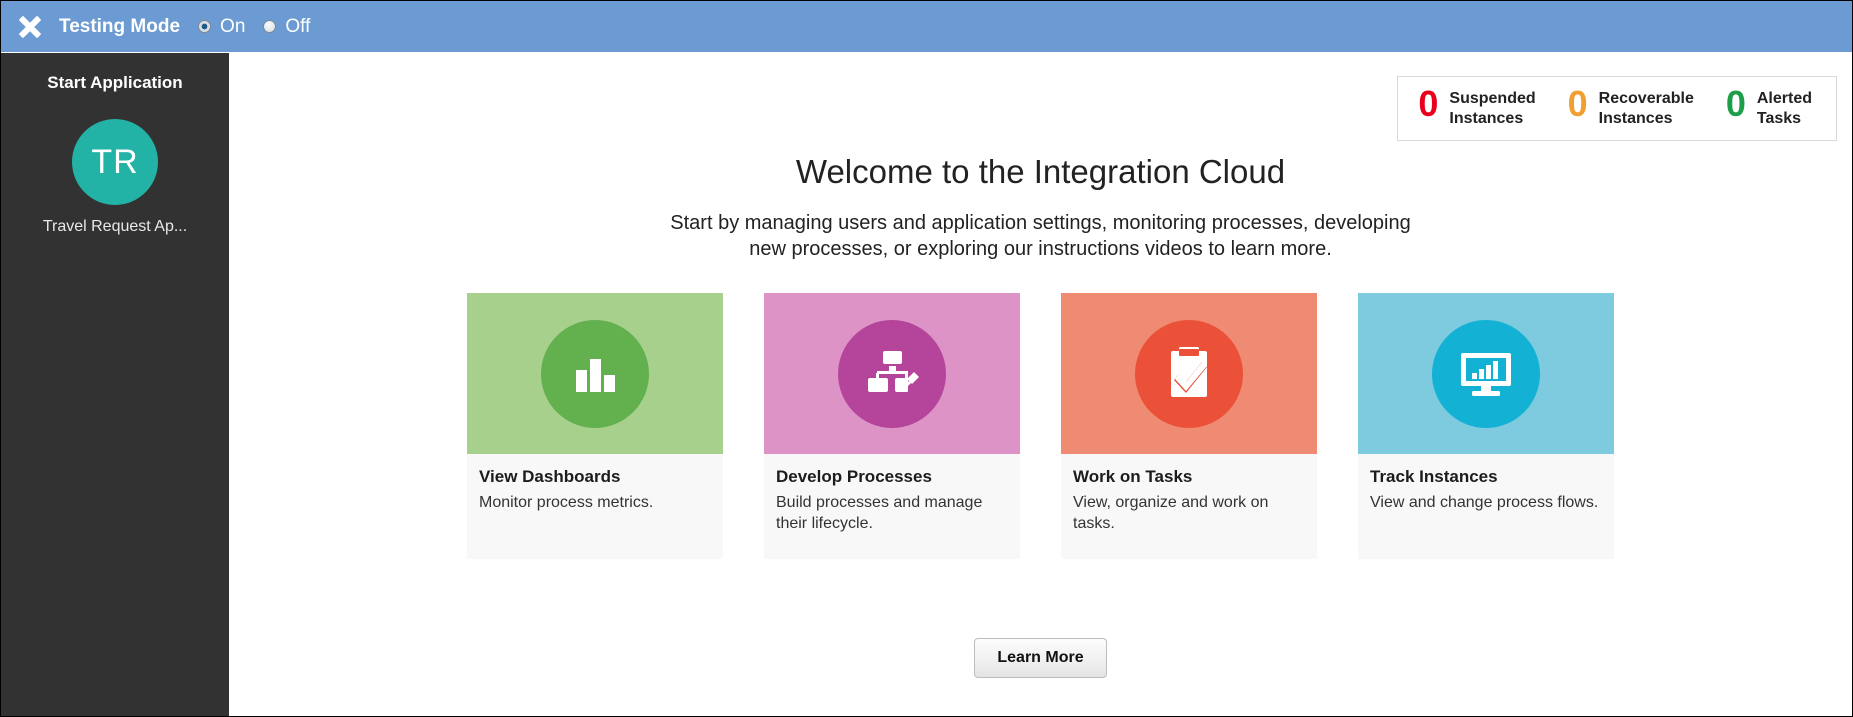 The height and width of the screenshot is (717, 1853). I want to click on learn-more-button: Learn More, so click(1040, 658).